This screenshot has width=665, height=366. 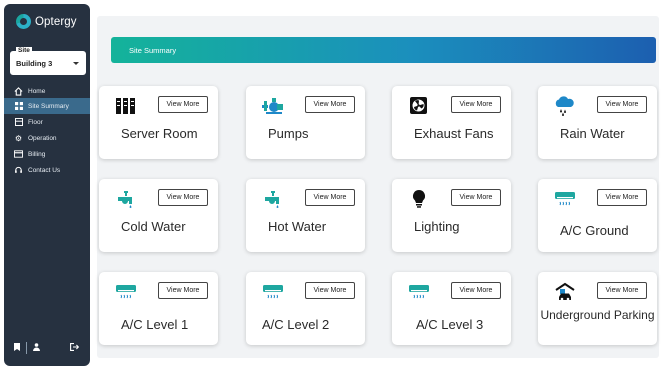 What do you see at coordinates (23, 21) in the screenshot?
I see `optergy-logo-icon` at bounding box center [23, 21].